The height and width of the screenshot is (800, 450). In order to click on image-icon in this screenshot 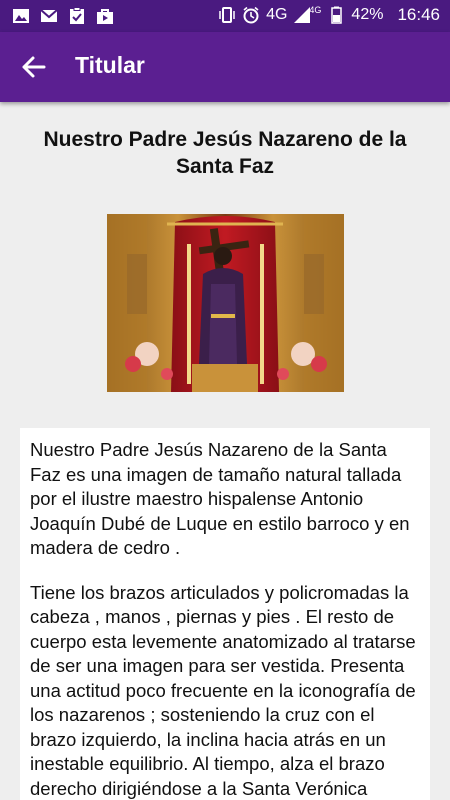, I will do `click(21, 16)`.